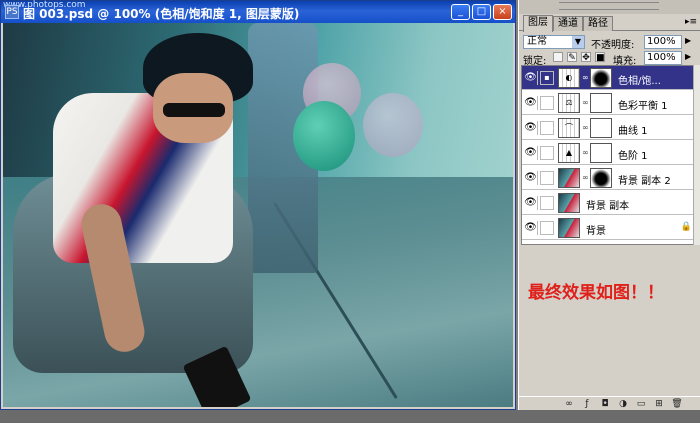  Describe the element at coordinates (502, 12) in the screenshot. I see `close-button: ×` at that location.